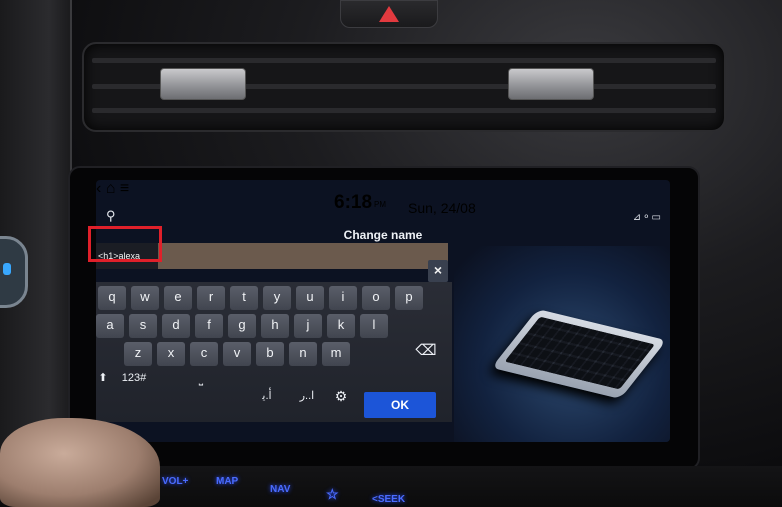 The width and height of the screenshot is (782, 507). I want to click on search-icon: ⚲, so click(111, 216).